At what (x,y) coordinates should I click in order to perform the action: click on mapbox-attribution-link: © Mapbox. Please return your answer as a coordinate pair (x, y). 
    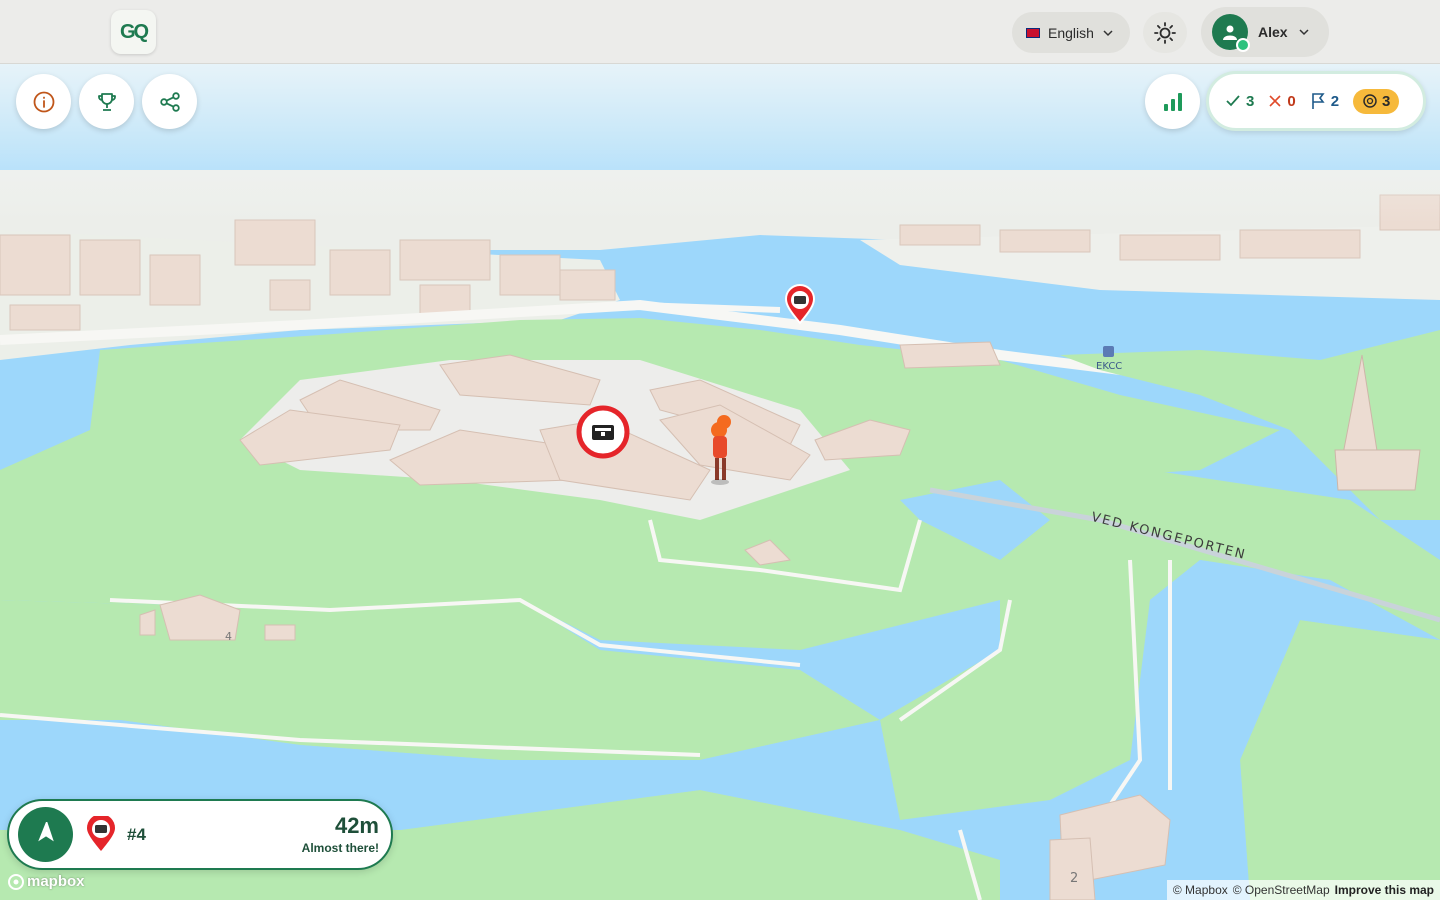
    Looking at the image, I should click on (1200, 890).